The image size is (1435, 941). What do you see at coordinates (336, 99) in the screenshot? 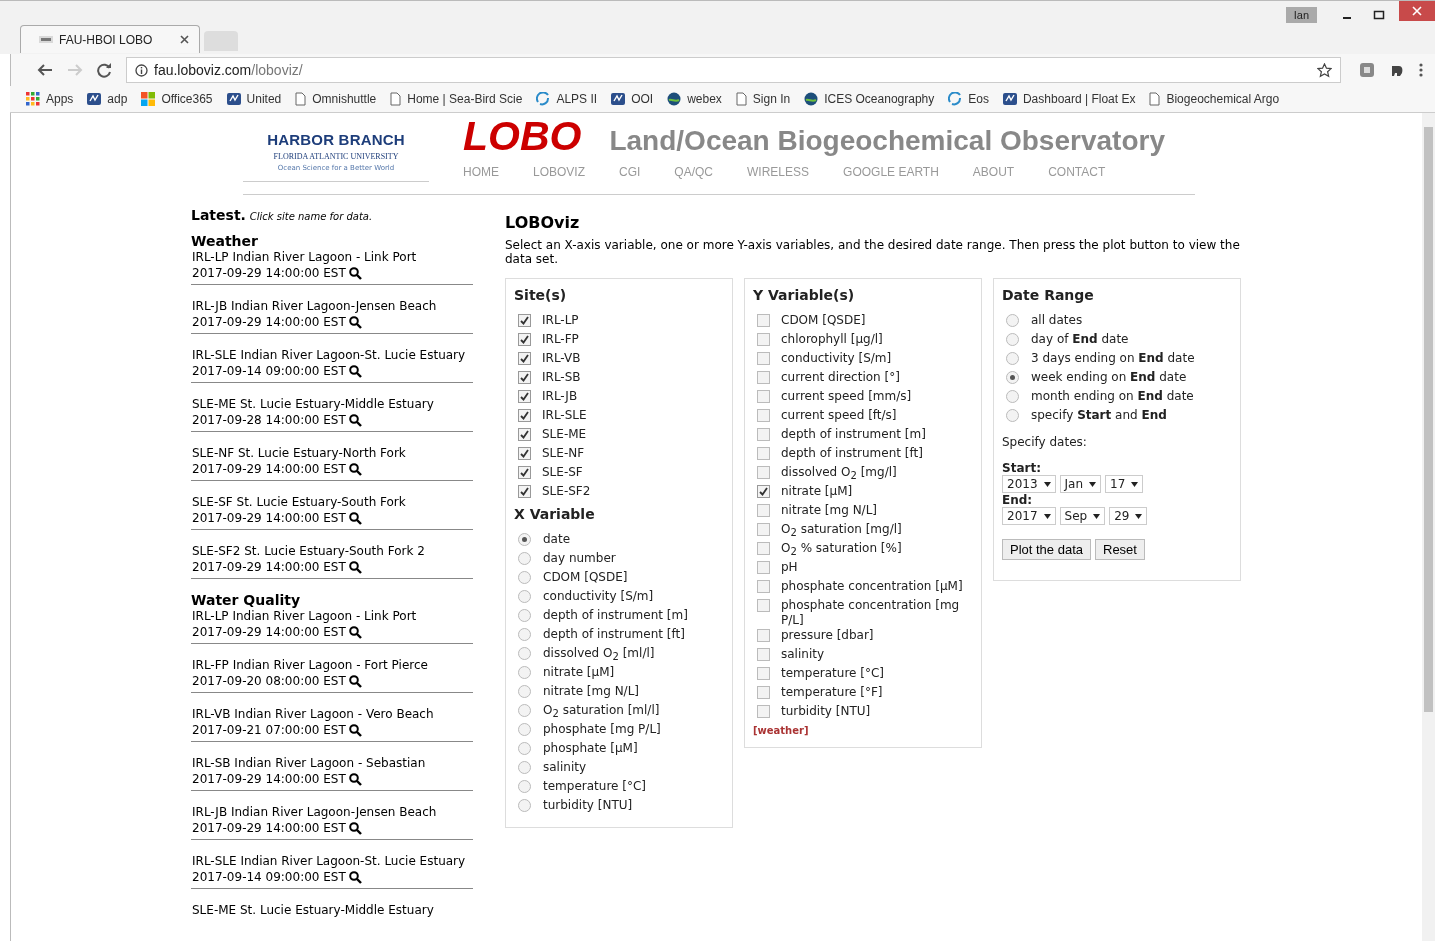
I see `bookmark-link: Omnishuttle` at bounding box center [336, 99].